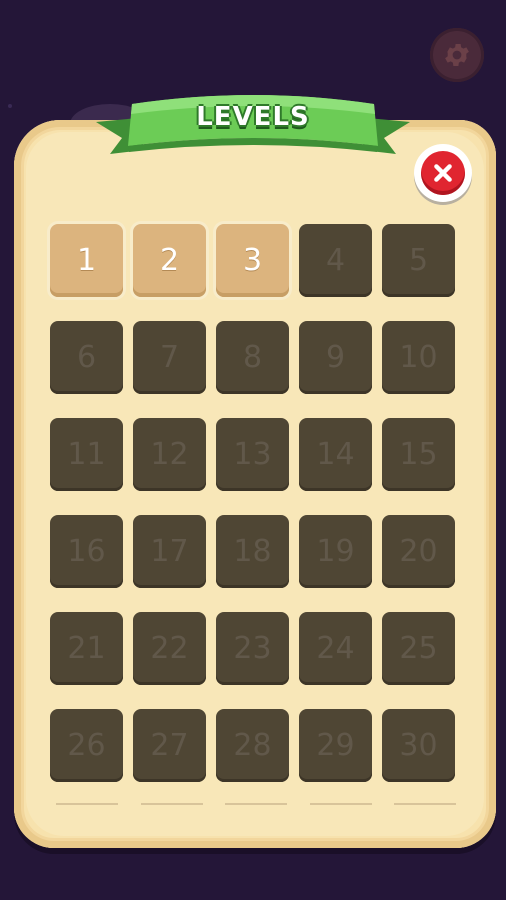 Image resolution: width=506 pixels, height=900 pixels. I want to click on level-button: 13, so click(252, 454).